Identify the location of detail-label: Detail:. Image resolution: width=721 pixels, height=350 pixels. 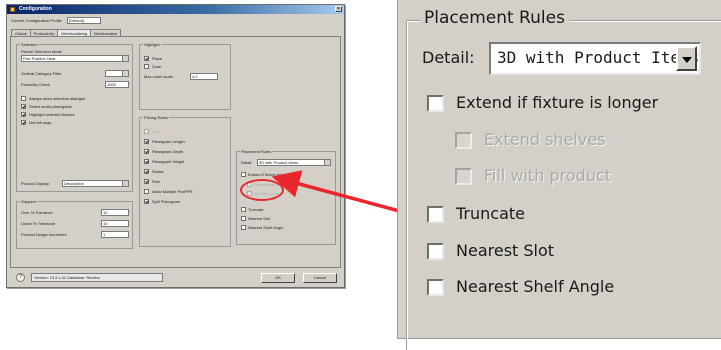
(448, 57).